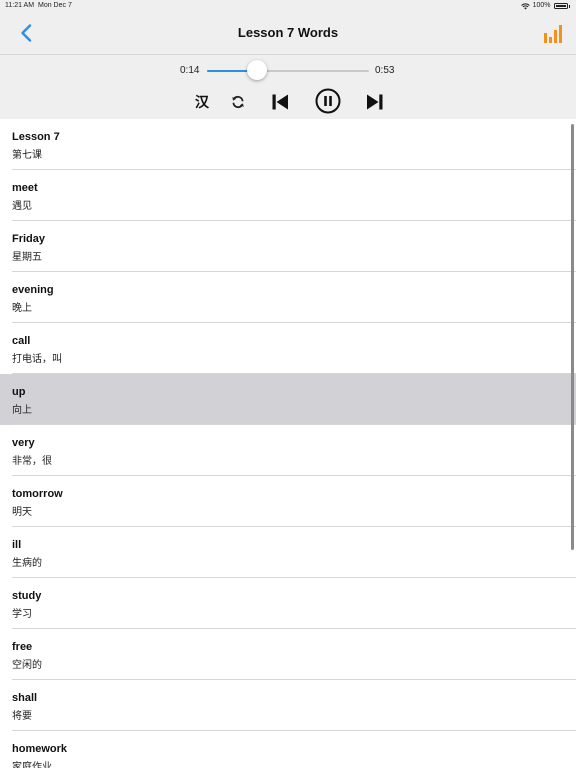 Image resolution: width=576 pixels, height=768 pixels. Describe the element at coordinates (22, 308) in the screenshot. I see `word-chinese: 晚上` at that location.